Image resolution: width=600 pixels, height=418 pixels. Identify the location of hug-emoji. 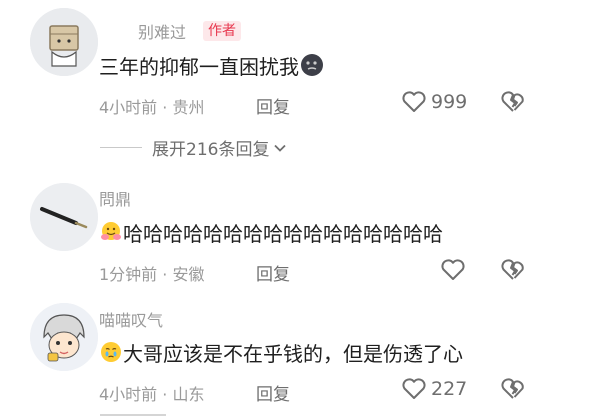
(111, 235).